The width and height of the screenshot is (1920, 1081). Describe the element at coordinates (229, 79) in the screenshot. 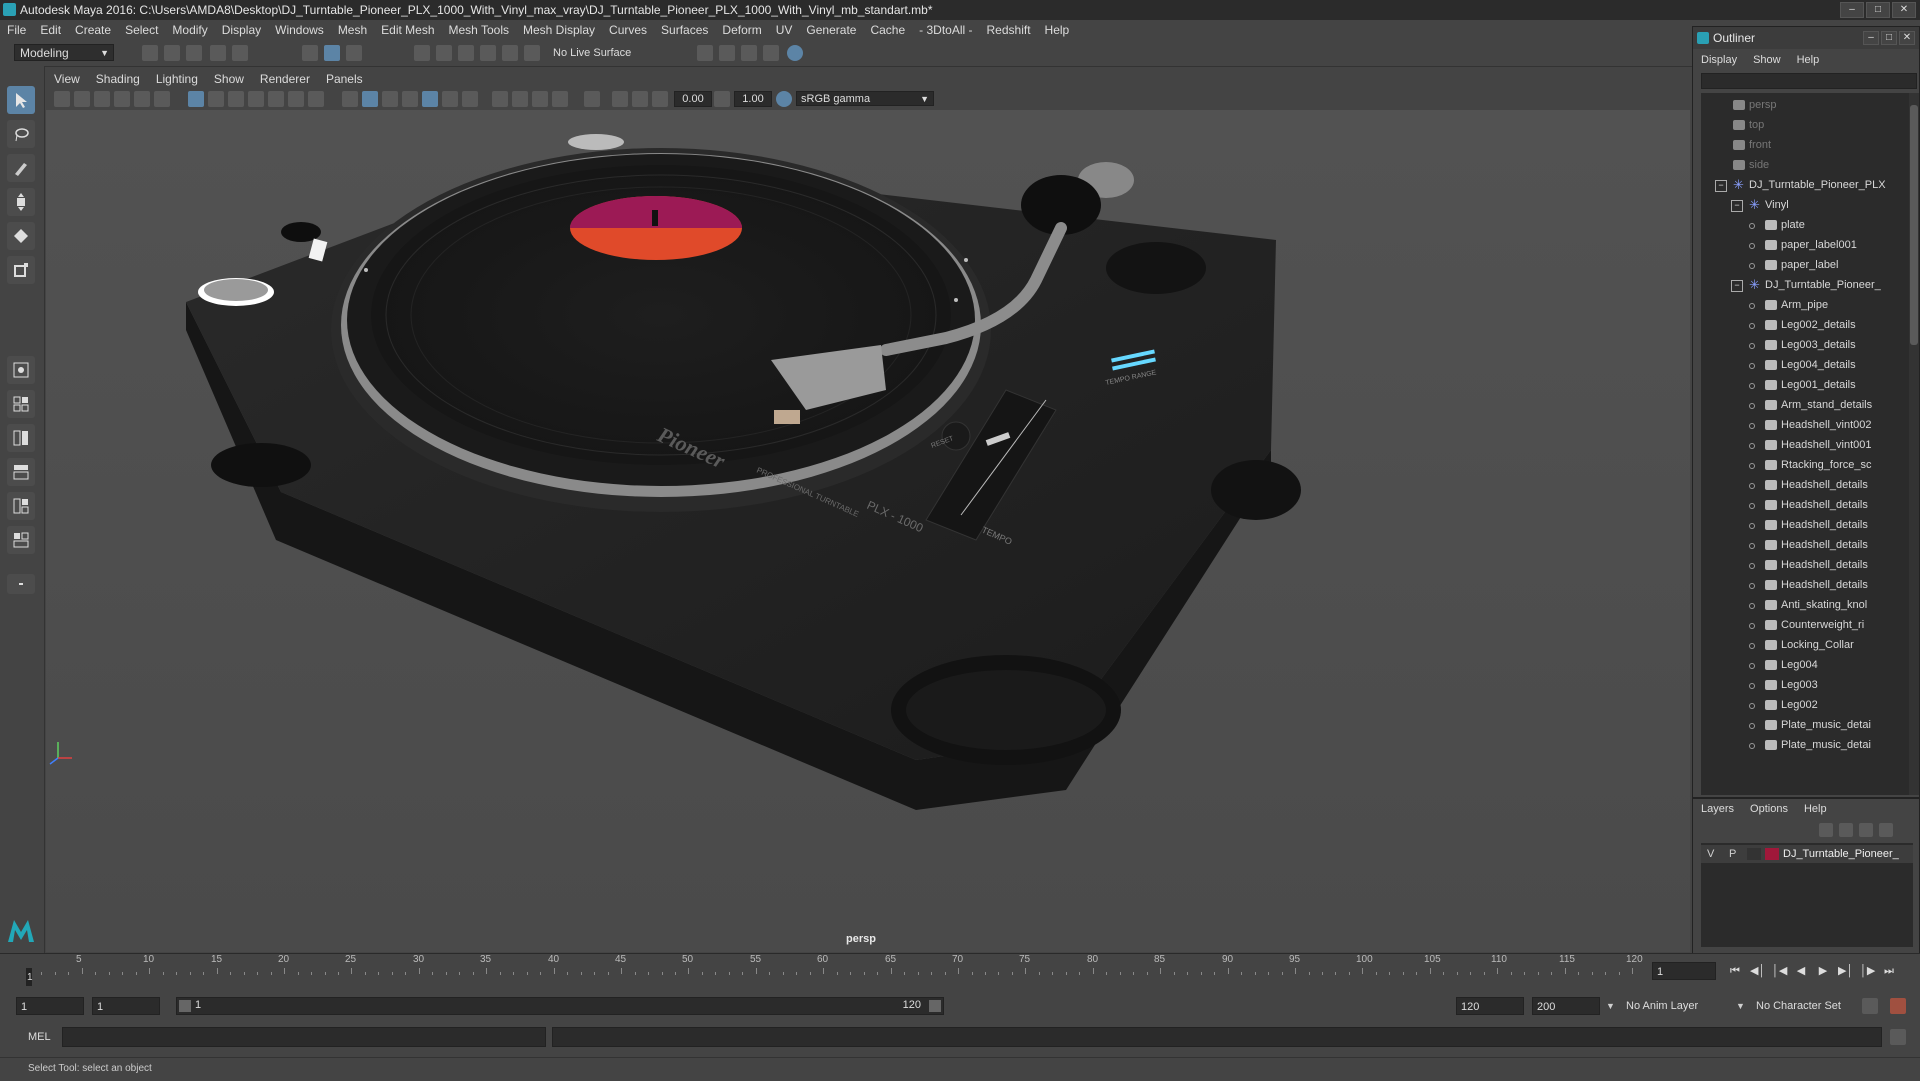

I see `viewport-menu-show: Show` at that location.